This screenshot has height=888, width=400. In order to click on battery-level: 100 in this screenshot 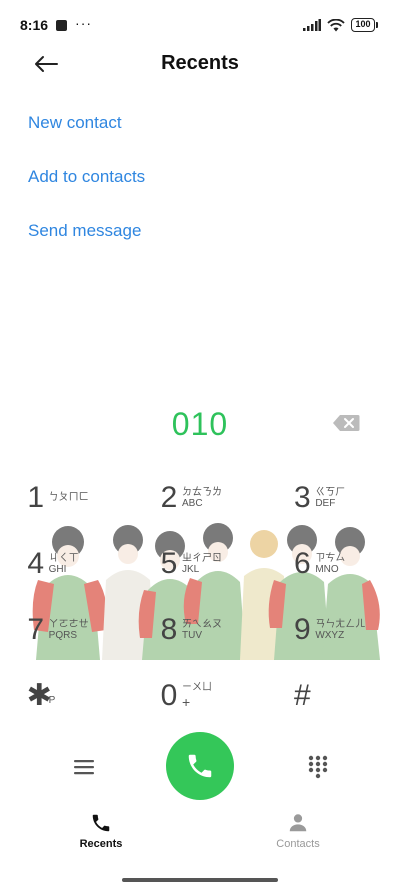, I will do `click(363, 25)`.